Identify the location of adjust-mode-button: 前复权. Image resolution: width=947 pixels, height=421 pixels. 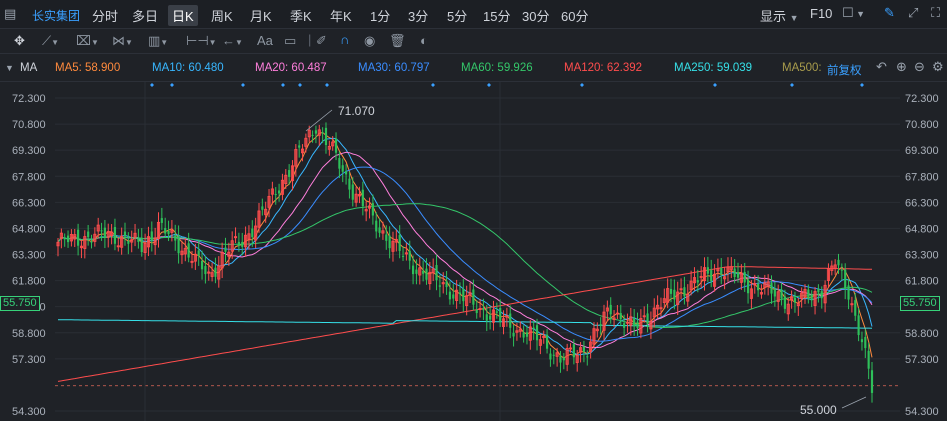
(844, 70).